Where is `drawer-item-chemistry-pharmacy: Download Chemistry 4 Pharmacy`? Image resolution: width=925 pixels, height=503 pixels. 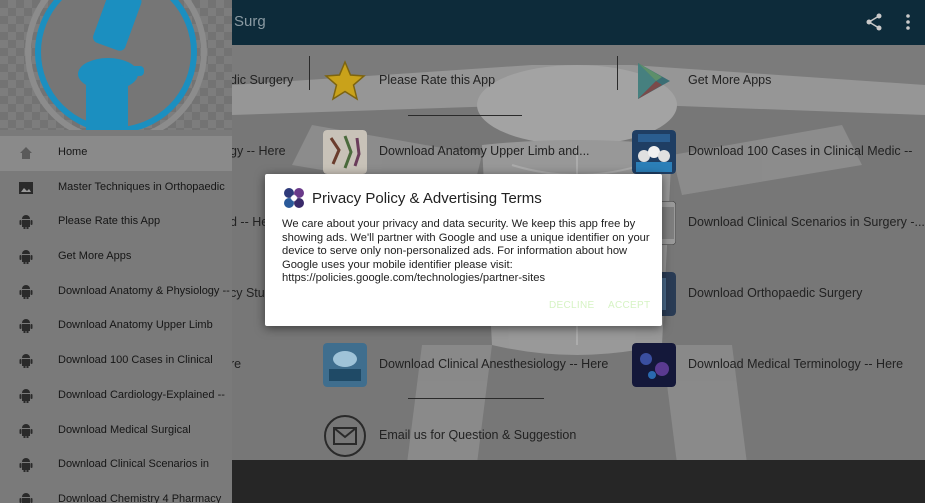
drawer-item-chemistry-pharmacy: Download Chemistry 4 Pharmacy is located at coordinates (116, 493).